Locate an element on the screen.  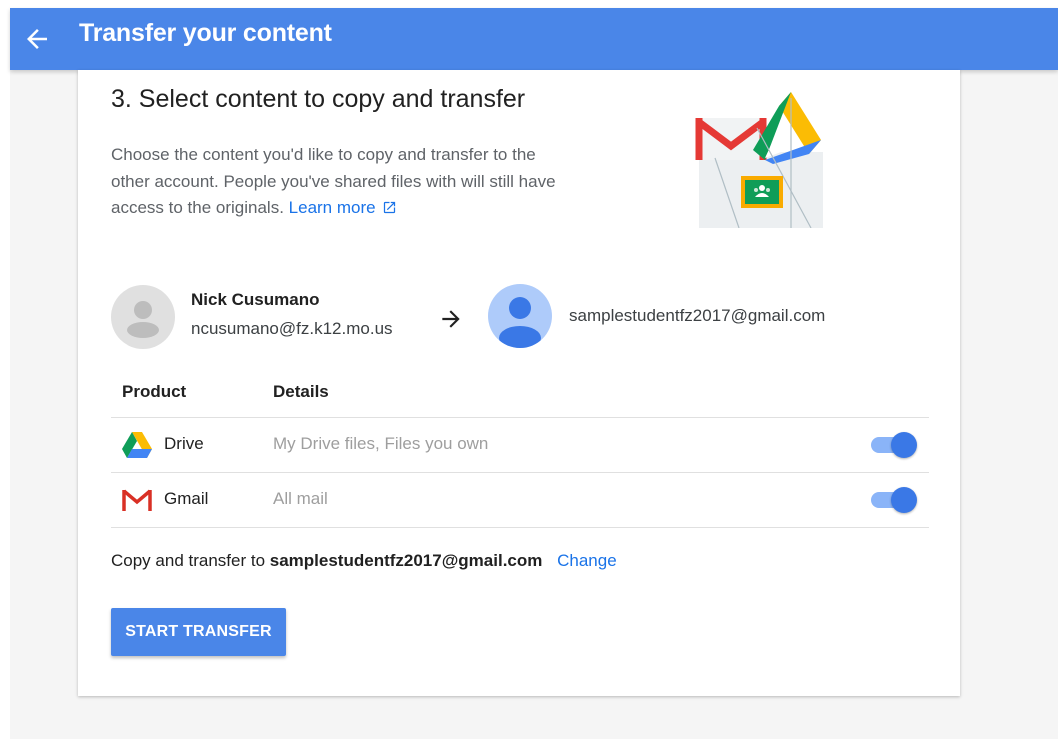
product-details: My Drive files, Files you own is located at coordinates (381, 443).